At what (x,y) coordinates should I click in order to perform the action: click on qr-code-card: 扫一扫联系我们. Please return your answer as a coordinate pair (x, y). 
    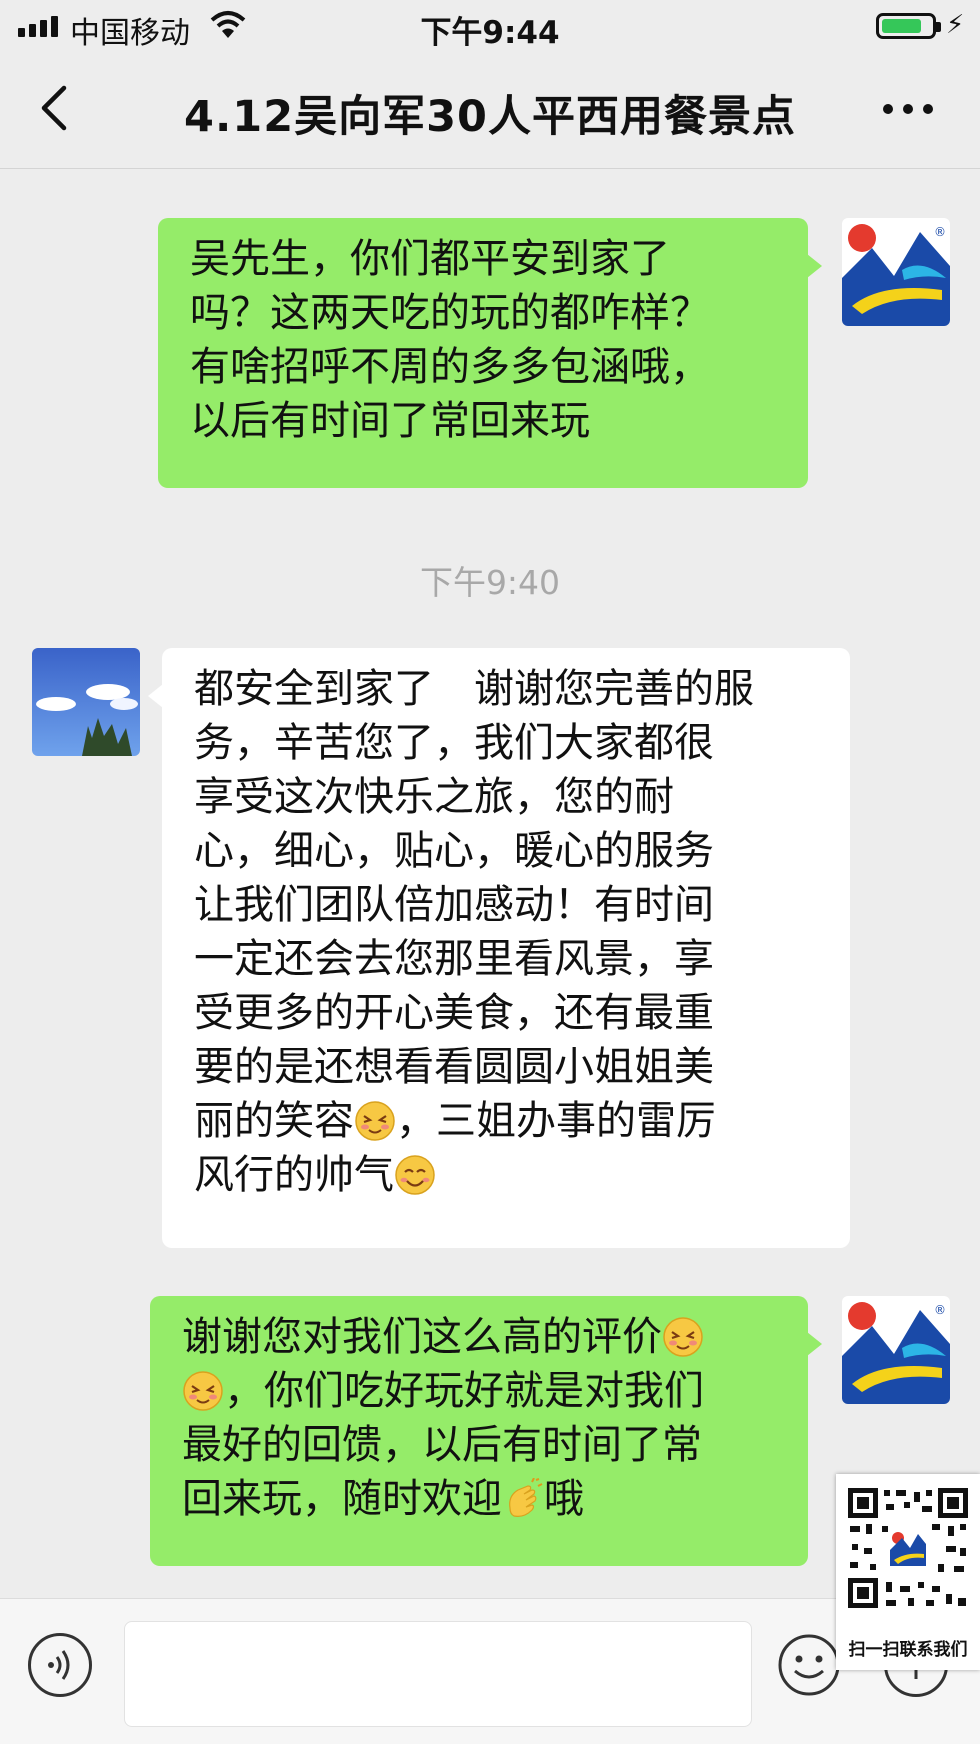
    Looking at the image, I should click on (908, 1572).